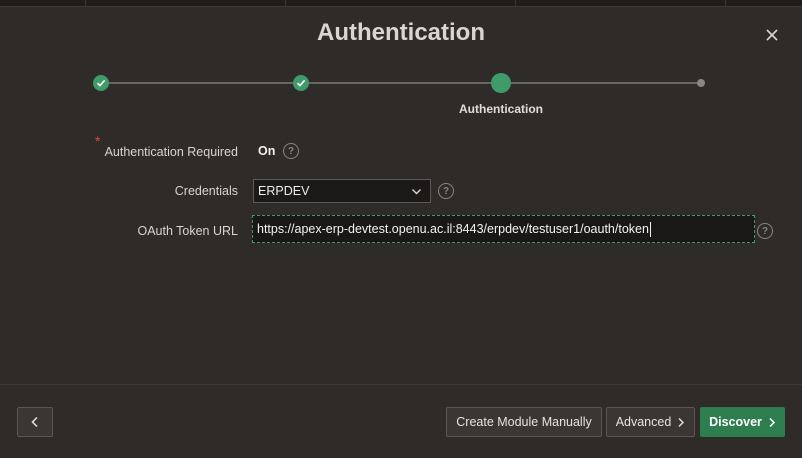  Describe the element at coordinates (206, 191) in the screenshot. I see `credentials-label: Credentials` at that location.